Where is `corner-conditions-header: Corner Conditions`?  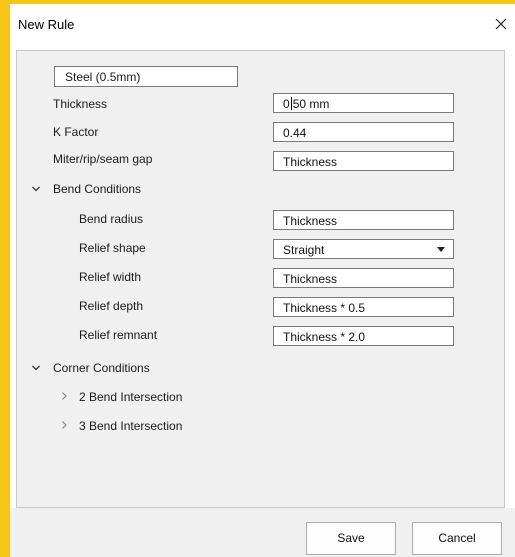 corner-conditions-header: Corner Conditions is located at coordinates (101, 368).